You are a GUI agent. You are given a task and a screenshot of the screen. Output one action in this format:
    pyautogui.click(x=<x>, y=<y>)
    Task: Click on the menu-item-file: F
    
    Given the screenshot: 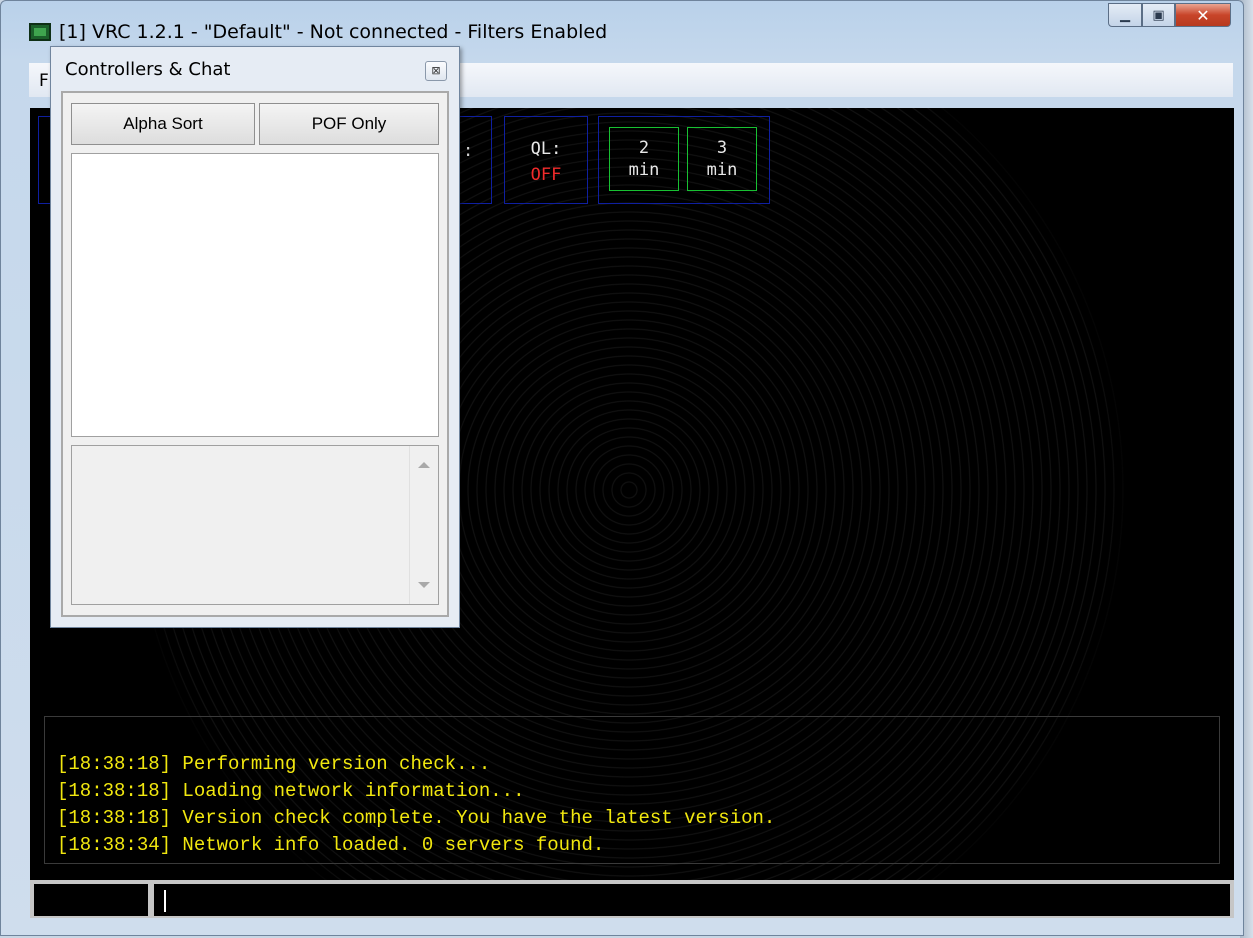 What is the action you would take?
    pyautogui.click(x=44, y=81)
    